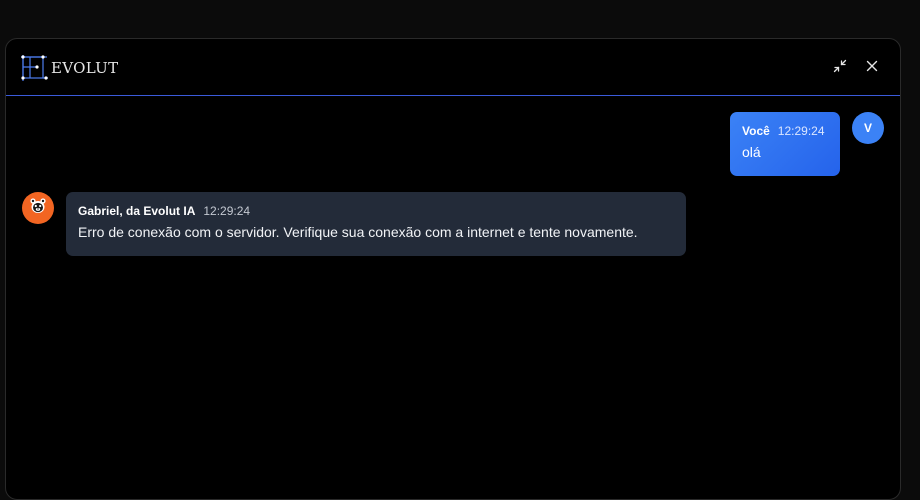  I want to click on chat-header: EVOLUT, so click(453, 67).